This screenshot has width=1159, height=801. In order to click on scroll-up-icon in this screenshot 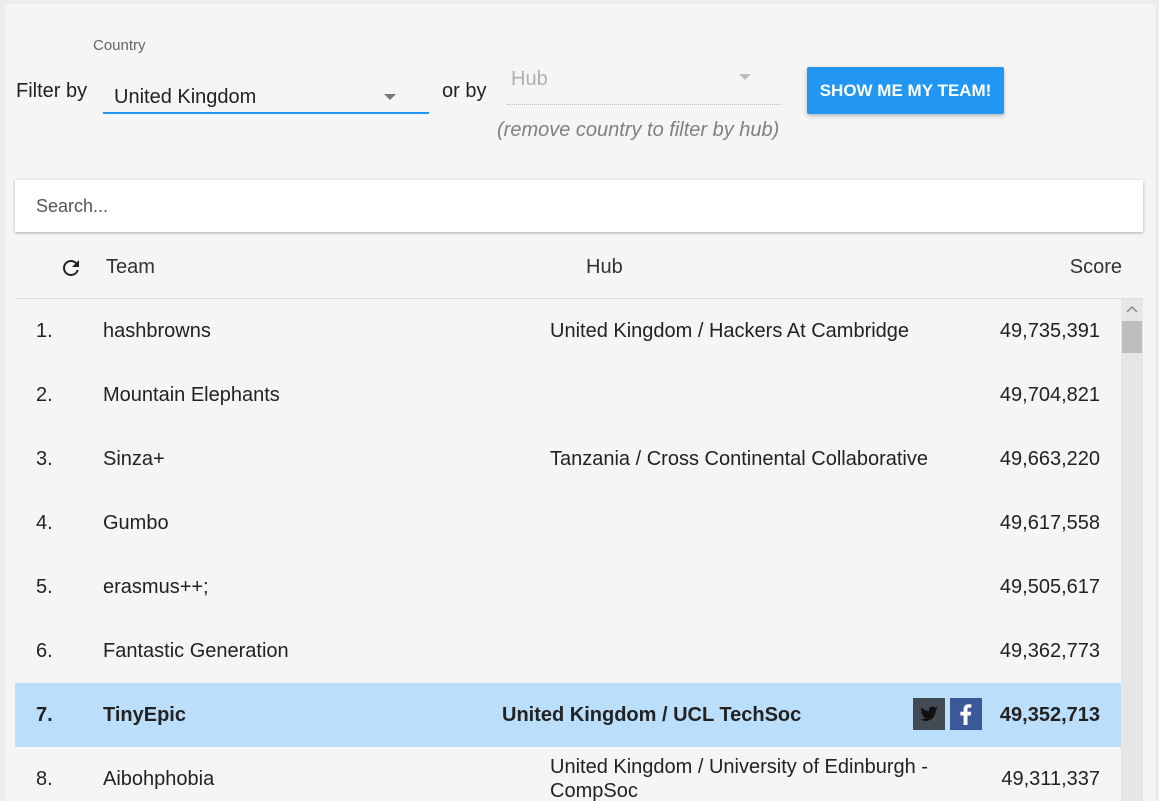, I will do `click(1132, 309)`.